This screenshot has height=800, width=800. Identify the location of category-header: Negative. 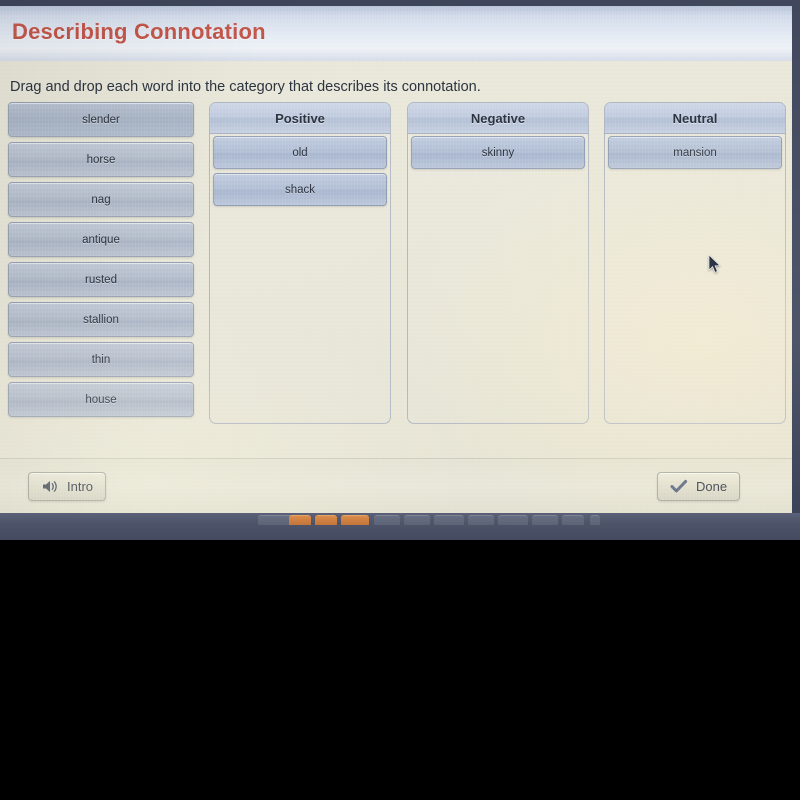
(498, 118).